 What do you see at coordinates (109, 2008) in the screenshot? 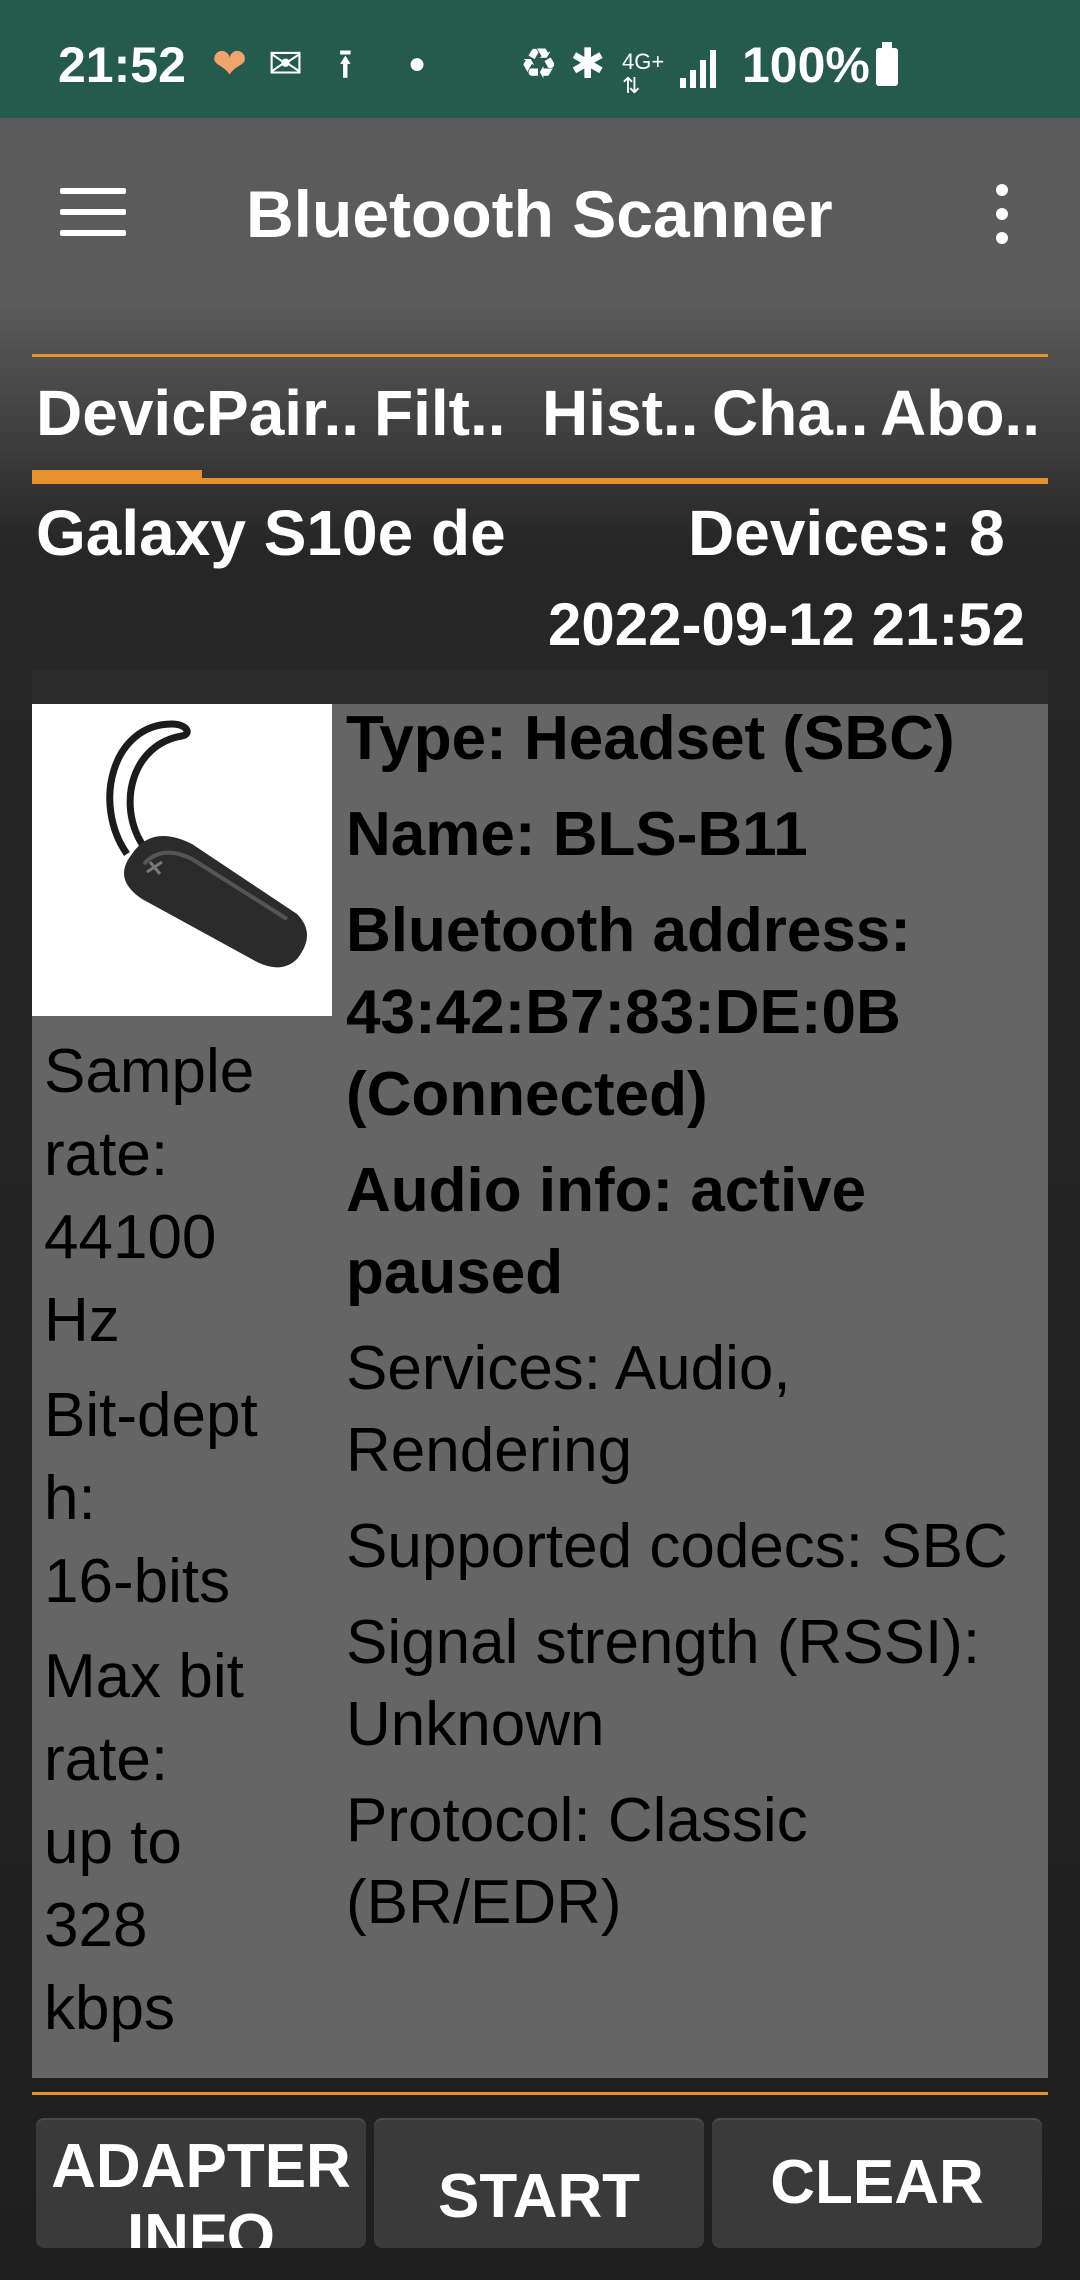
I see `max-bit-rate-unit: kbps` at bounding box center [109, 2008].